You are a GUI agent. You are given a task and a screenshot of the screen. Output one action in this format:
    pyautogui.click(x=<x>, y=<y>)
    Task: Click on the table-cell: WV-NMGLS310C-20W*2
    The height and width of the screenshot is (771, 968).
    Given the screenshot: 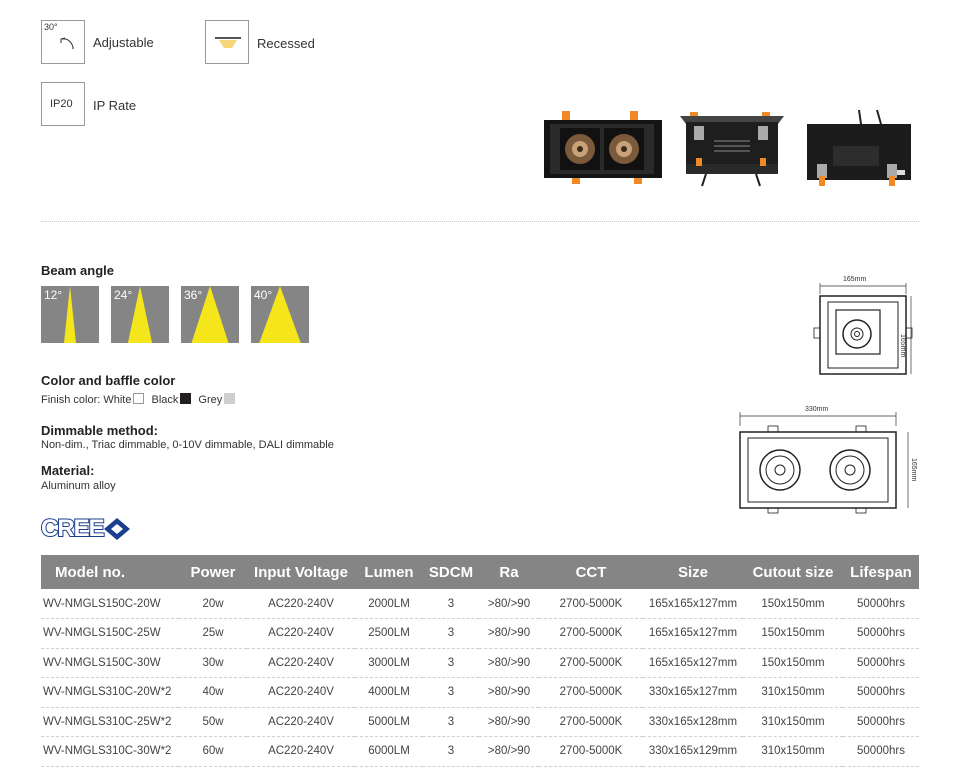 What is the action you would take?
    pyautogui.click(x=110, y=692)
    